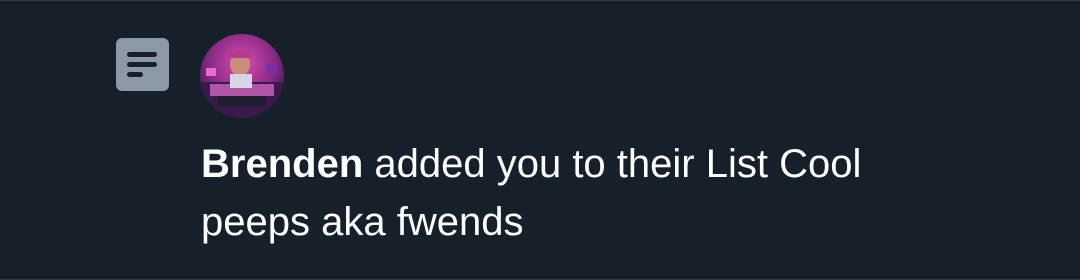 The image size is (1080, 280). I want to click on avatar, so click(242, 76).